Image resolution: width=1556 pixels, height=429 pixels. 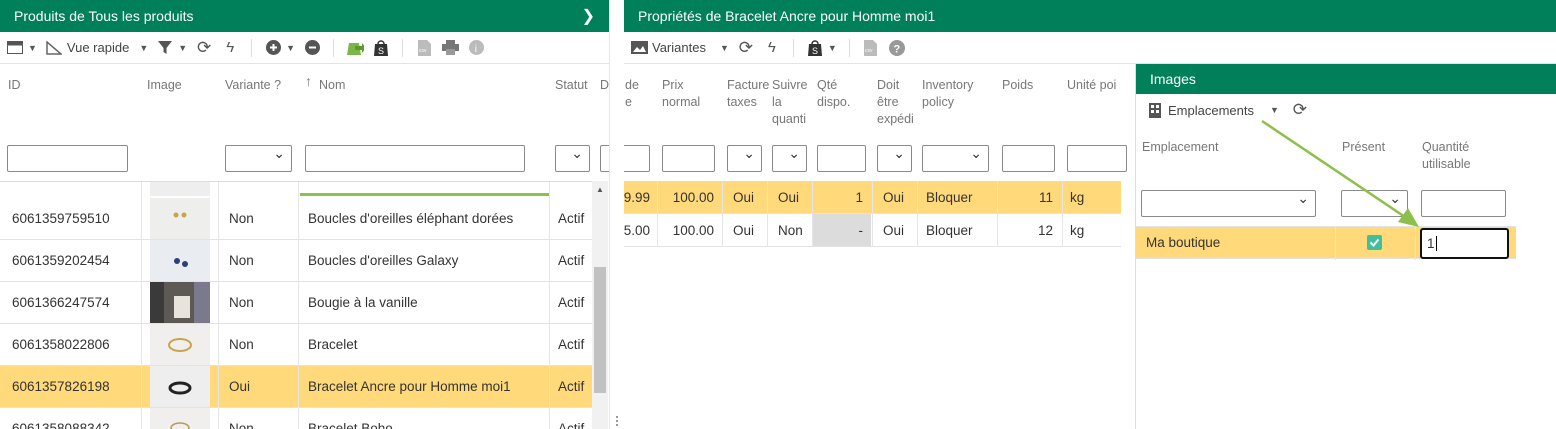 What do you see at coordinates (821, 48) in the screenshot?
I see `shopify-menu-button: S ▼` at bounding box center [821, 48].